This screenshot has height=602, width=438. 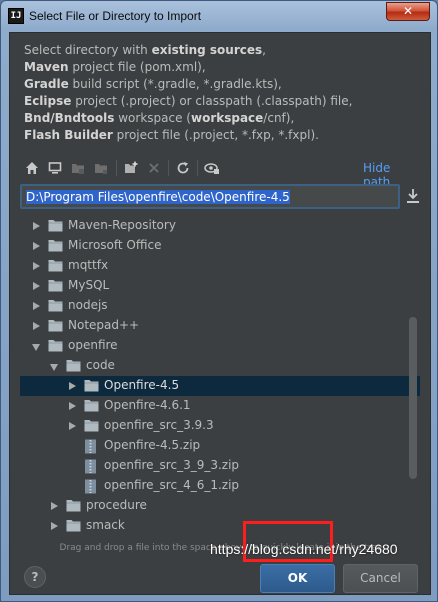 I want to click on title-bar: IJ Select File or Directory to Import ✕, so click(x=219, y=16).